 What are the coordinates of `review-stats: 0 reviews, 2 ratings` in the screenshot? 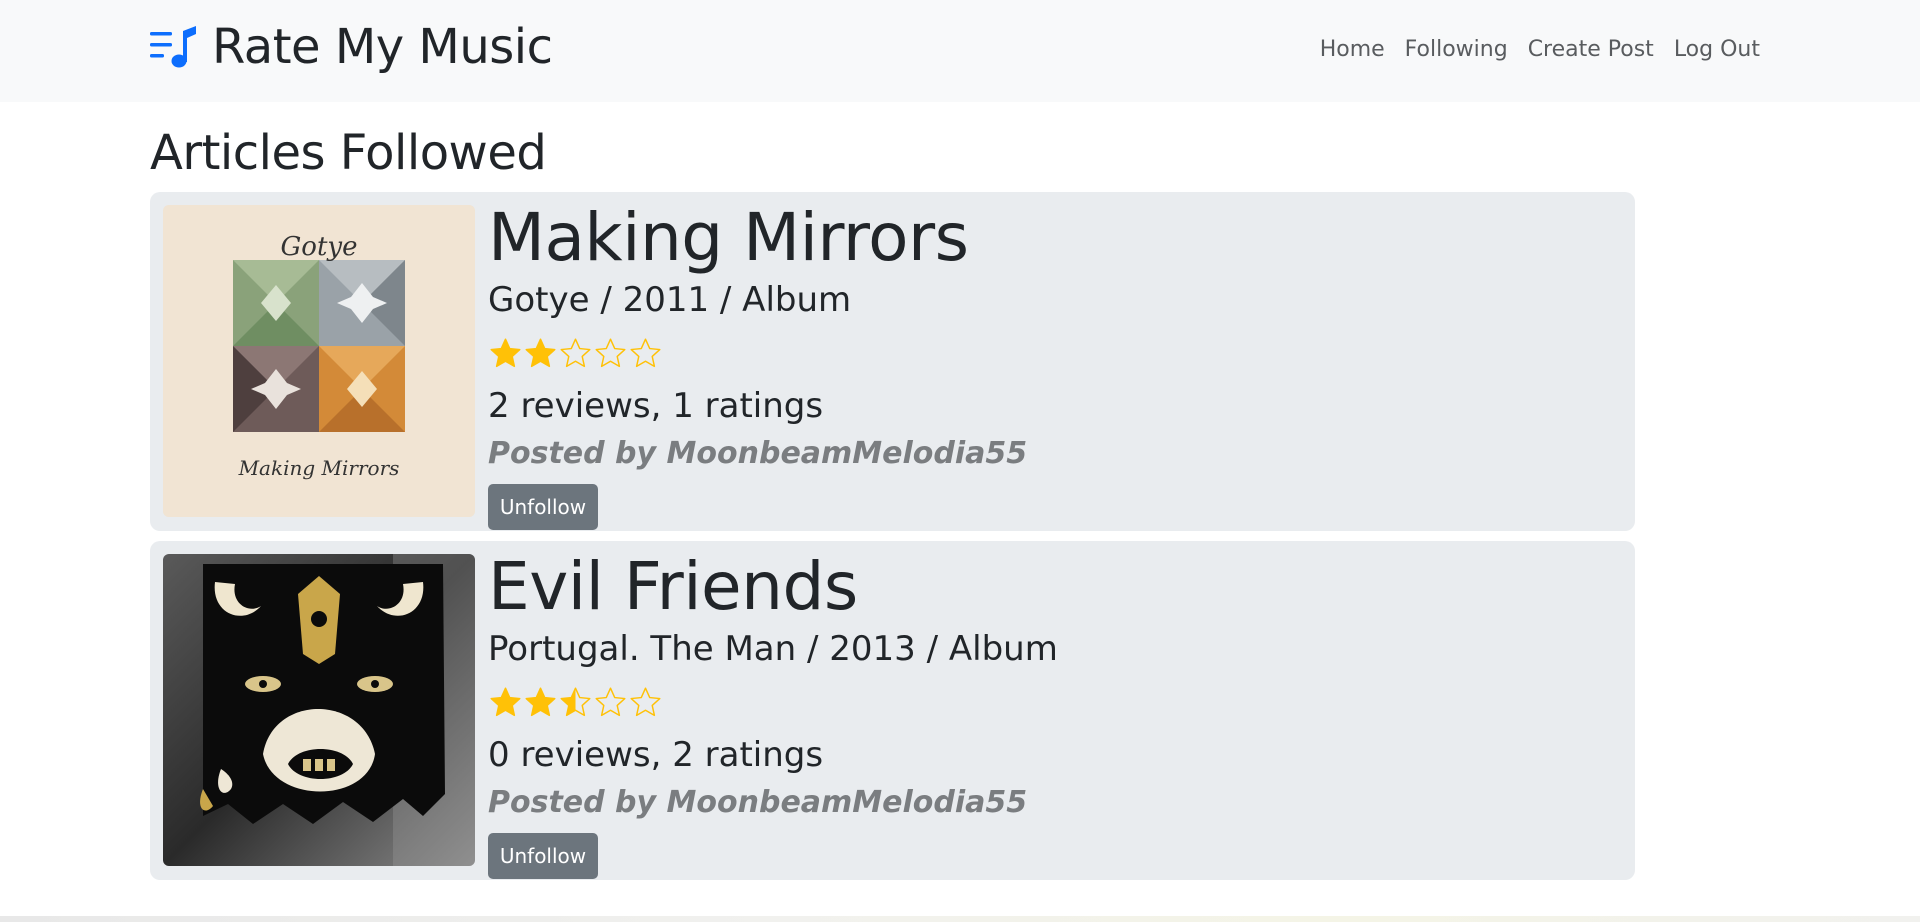 It's located at (656, 755).